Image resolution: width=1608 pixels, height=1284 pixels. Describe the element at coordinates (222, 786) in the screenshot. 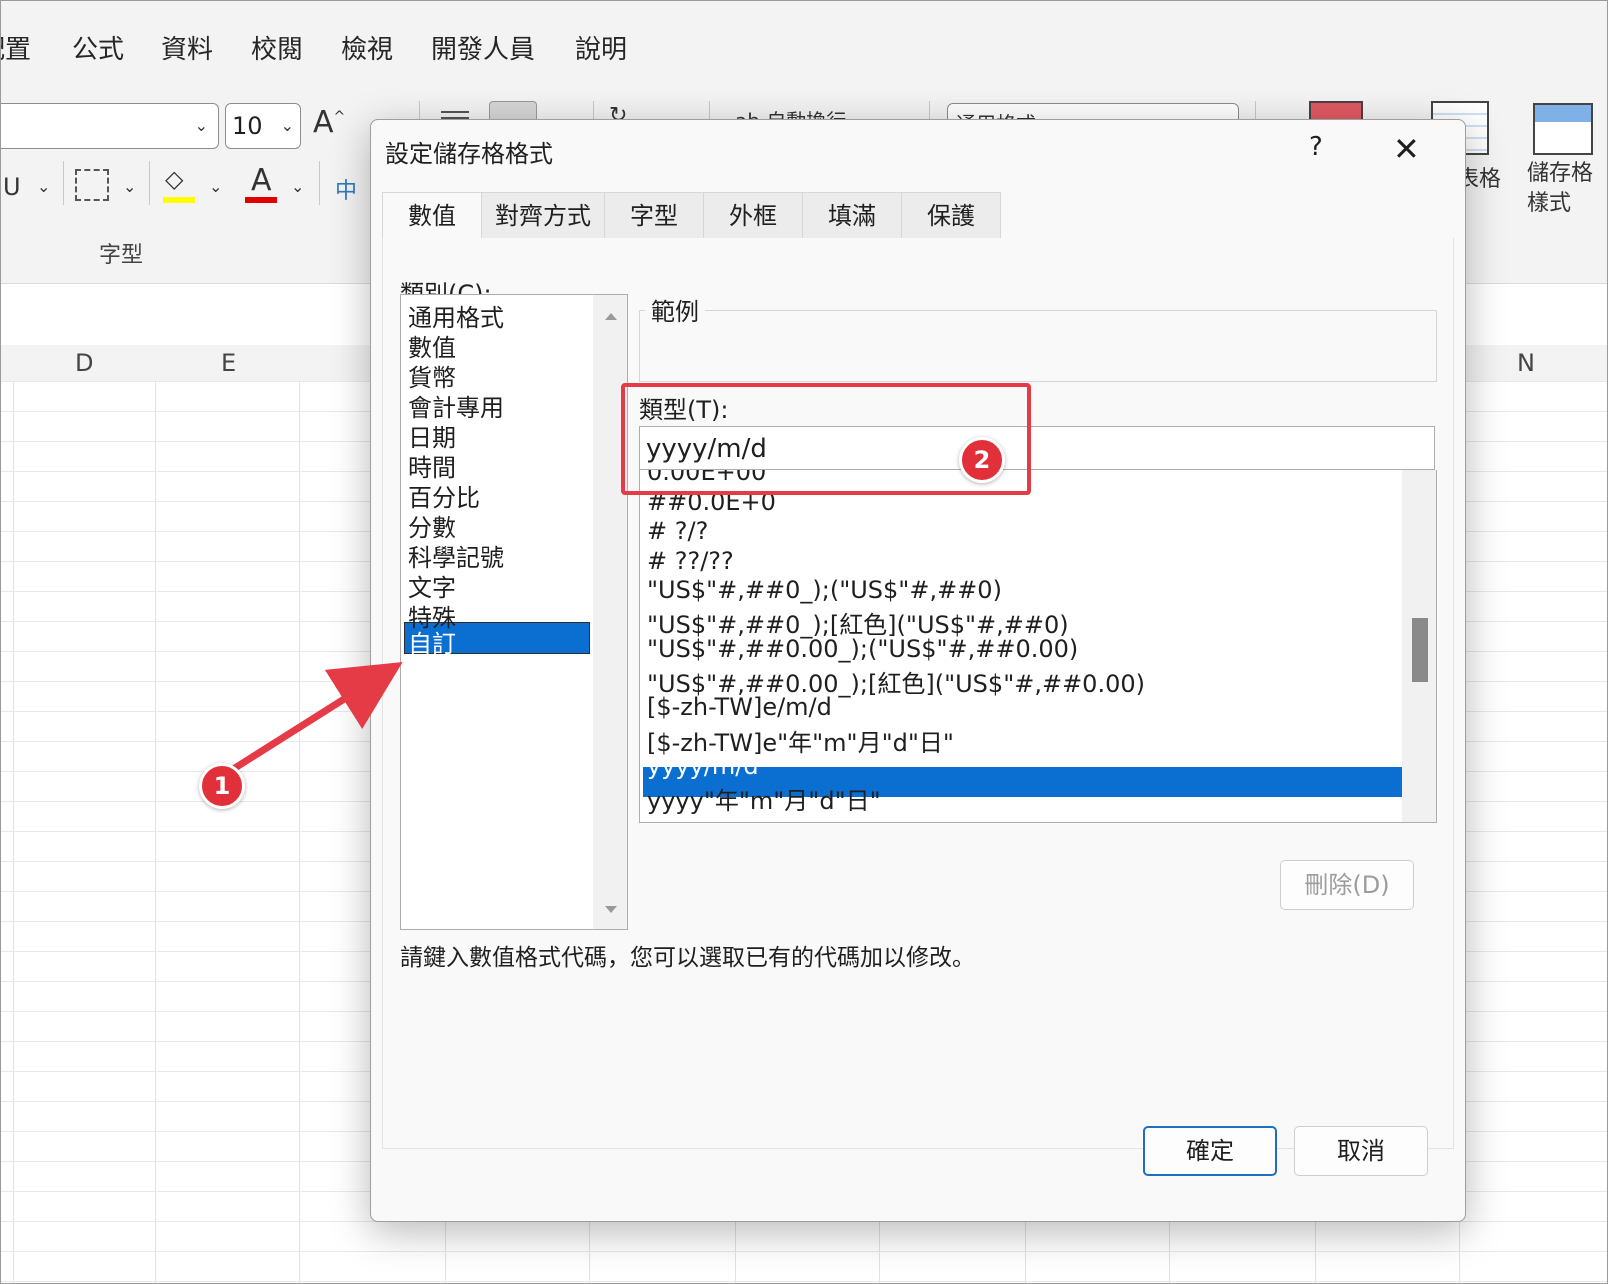

I see `step-badge-1: 1` at that location.